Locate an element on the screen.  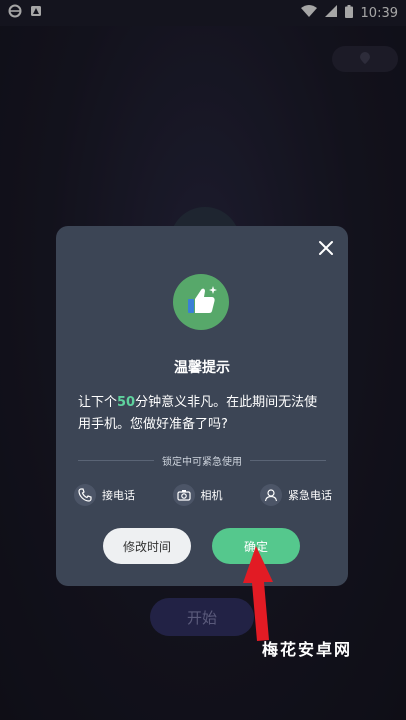
thumbs-up-icon is located at coordinates (201, 302).